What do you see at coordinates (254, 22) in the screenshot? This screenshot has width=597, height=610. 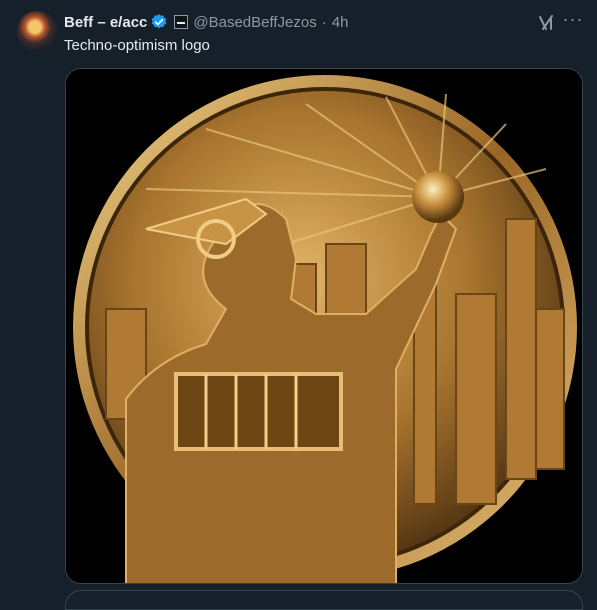 I see `author-handle: @BasedBeffJezos` at bounding box center [254, 22].